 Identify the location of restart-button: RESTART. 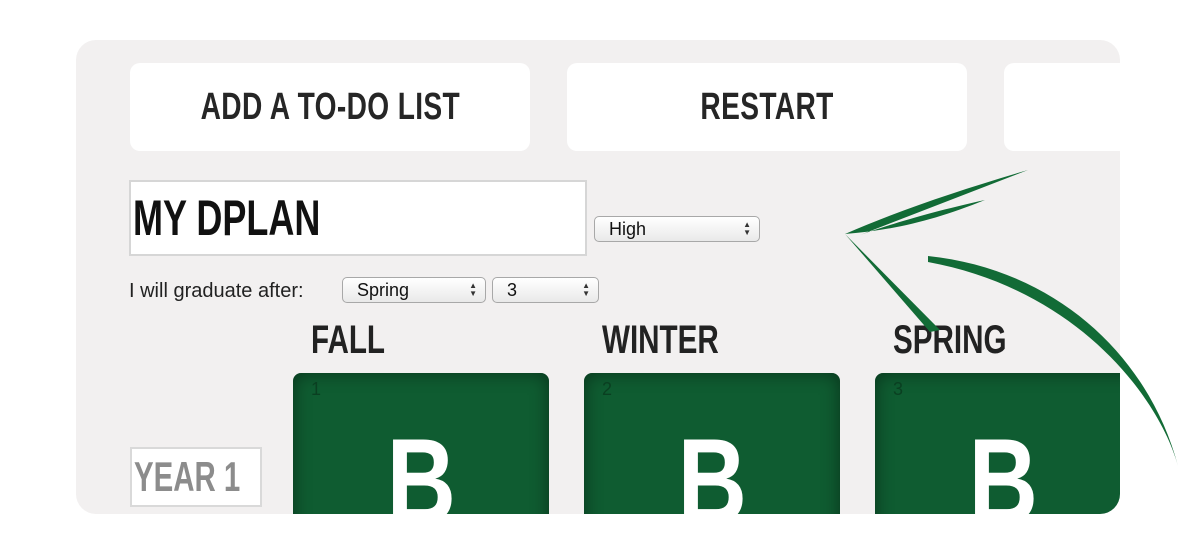
(767, 107).